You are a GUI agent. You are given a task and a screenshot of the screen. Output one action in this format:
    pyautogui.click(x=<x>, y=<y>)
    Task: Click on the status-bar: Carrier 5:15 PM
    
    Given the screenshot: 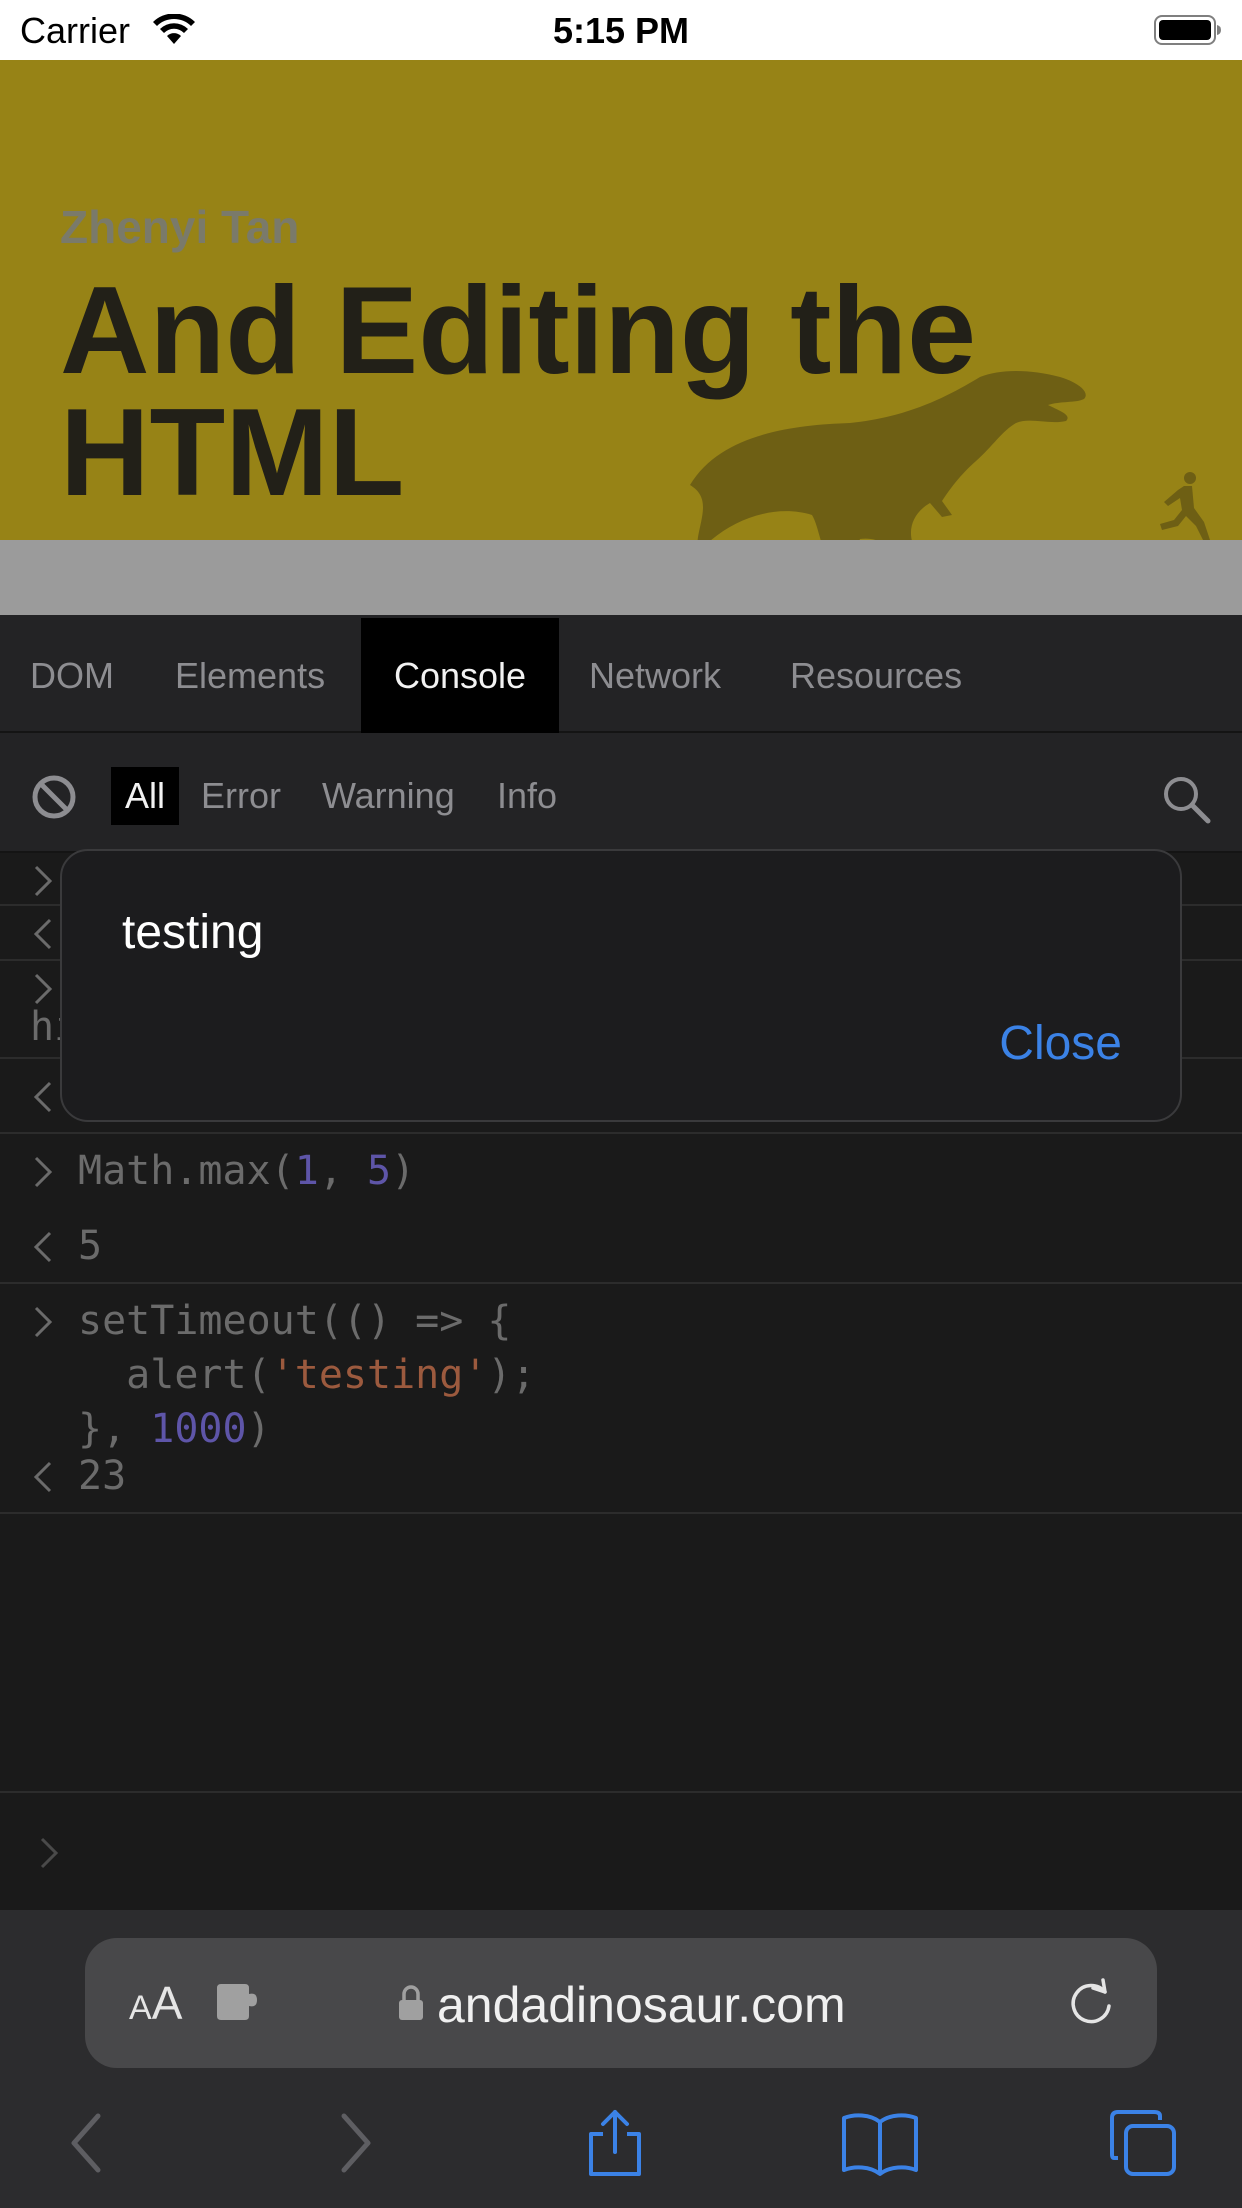 What is the action you would take?
    pyautogui.click(x=621, y=30)
    